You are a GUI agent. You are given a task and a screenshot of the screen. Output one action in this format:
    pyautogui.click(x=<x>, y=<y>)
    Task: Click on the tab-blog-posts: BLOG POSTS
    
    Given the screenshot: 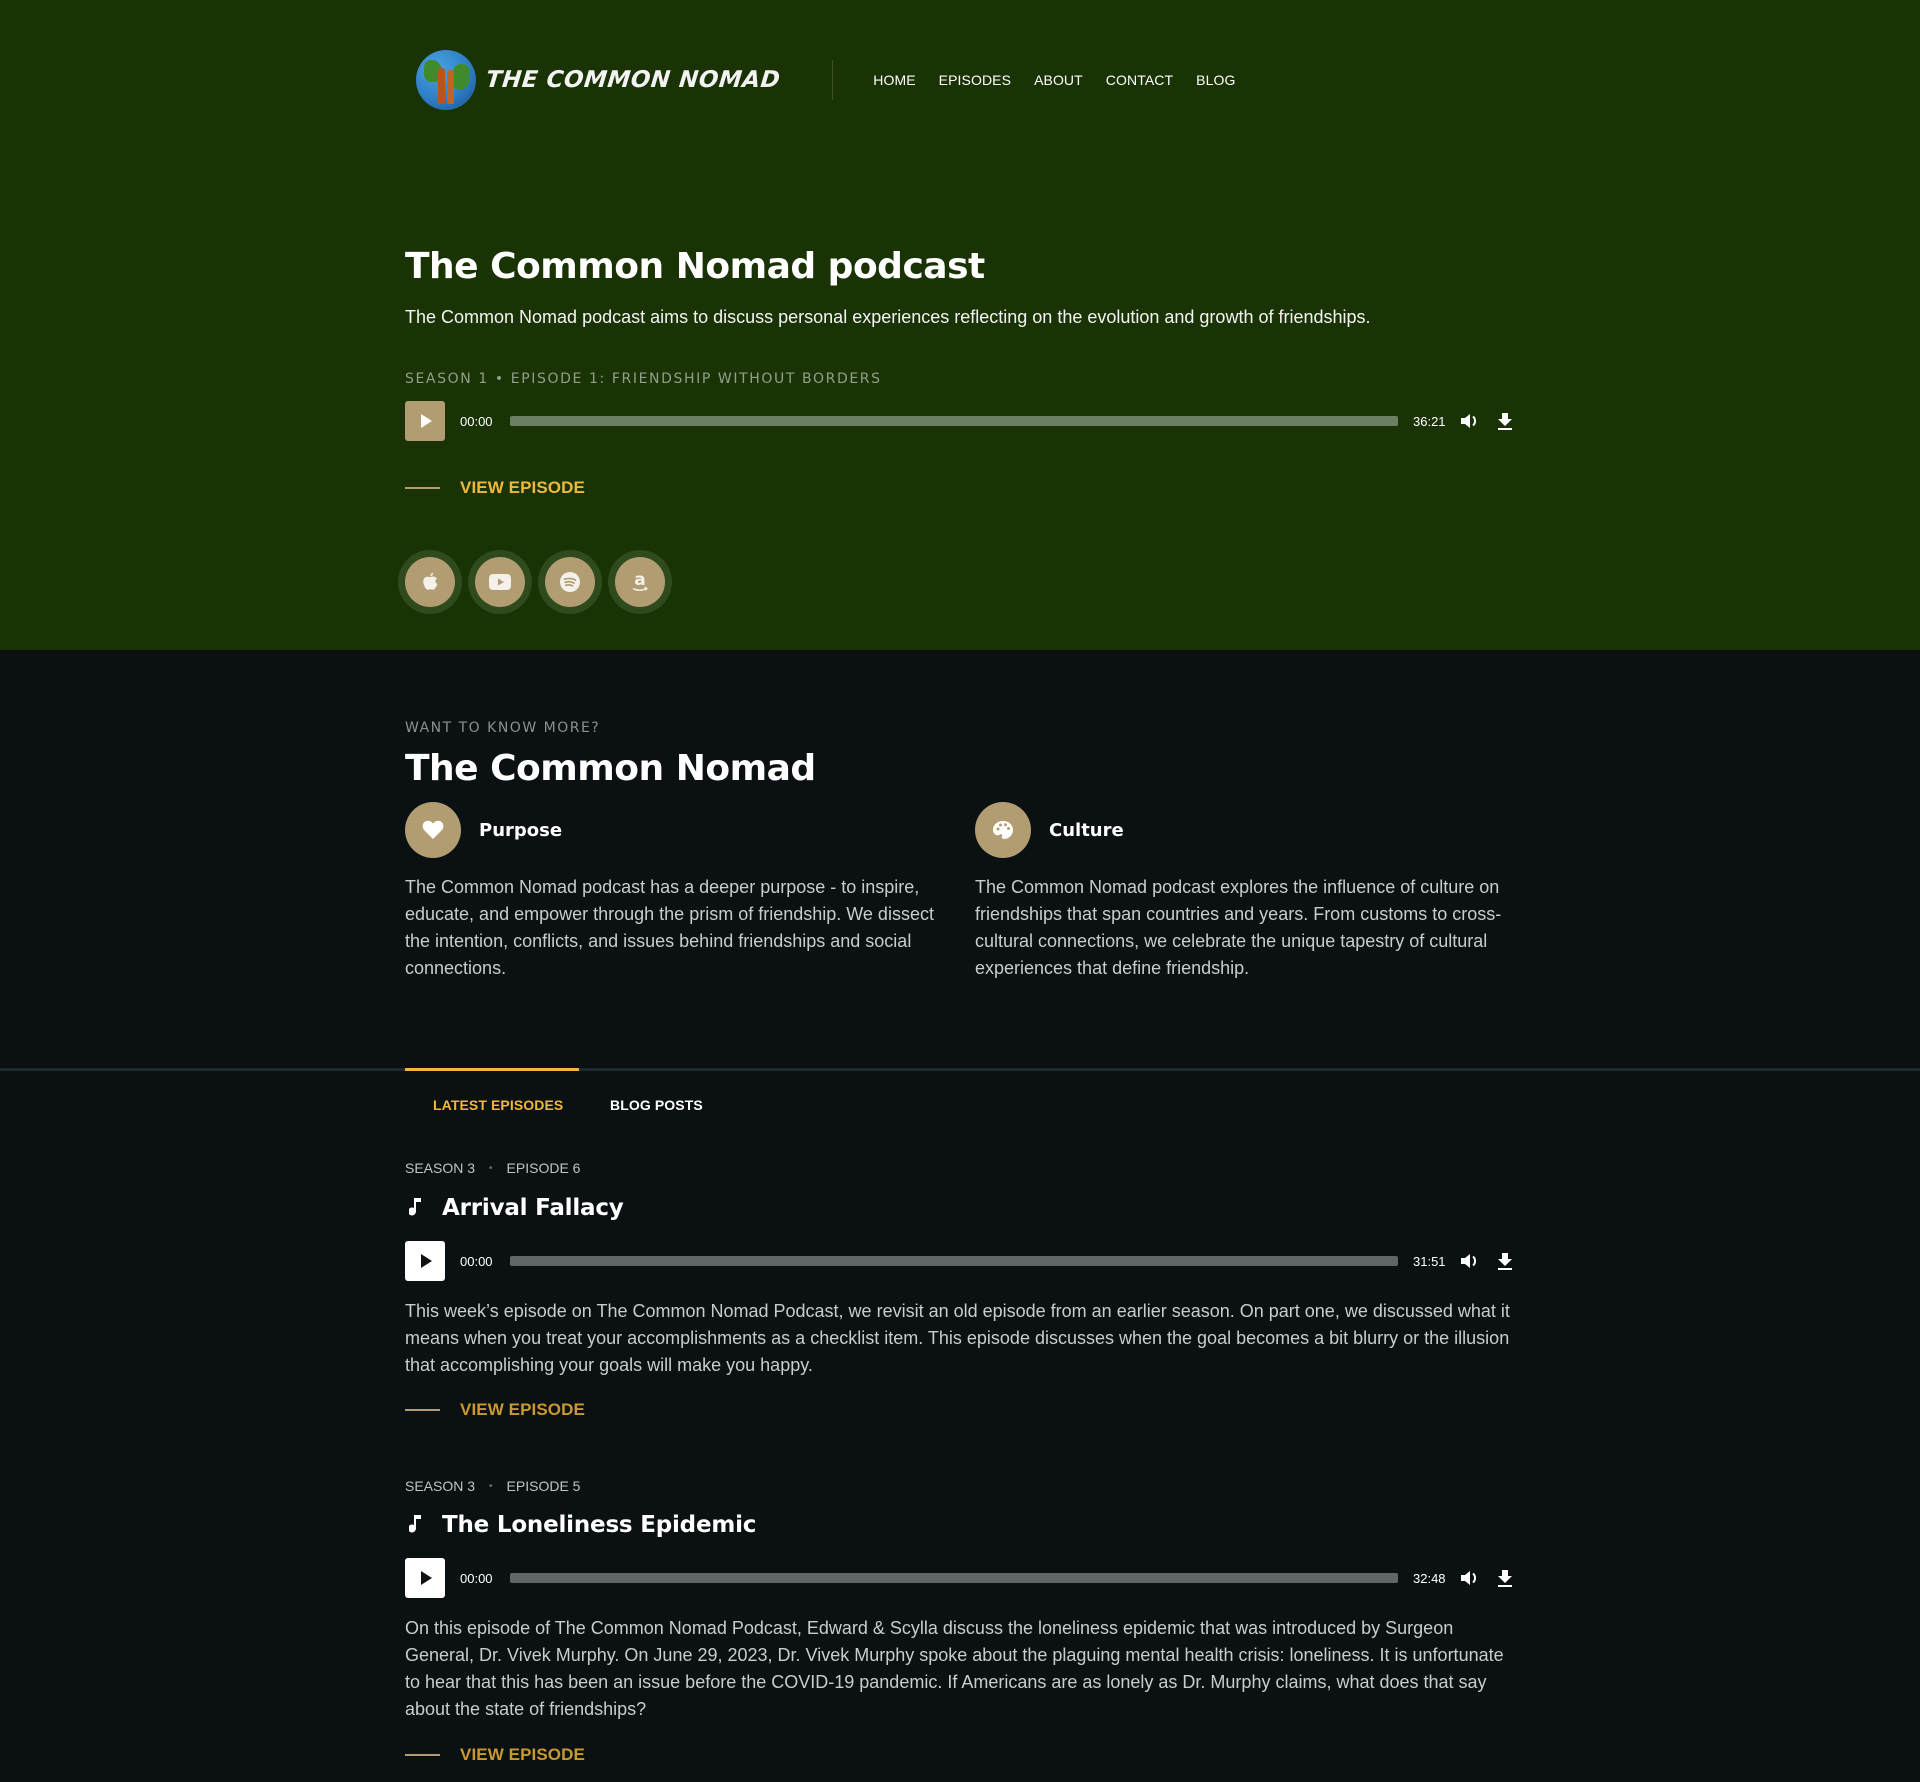 What is the action you would take?
    pyautogui.click(x=656, y=1105)
    